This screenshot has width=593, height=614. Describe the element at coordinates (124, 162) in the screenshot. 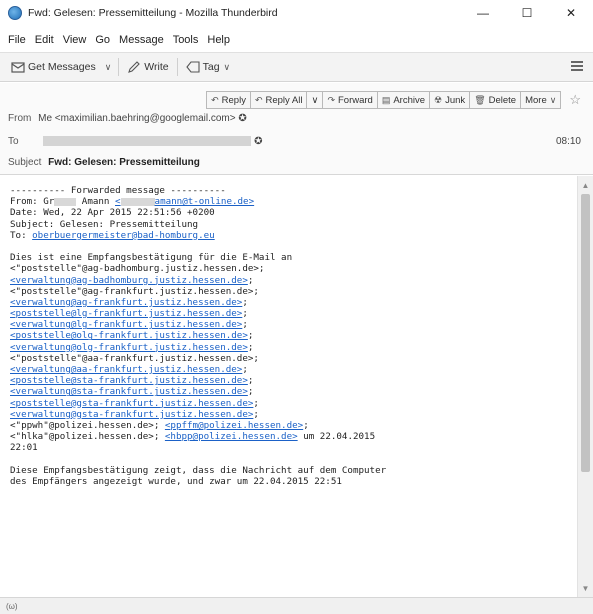

I see `subject-value: Fwd: Gelesen: Pressemitteilung` at that location.